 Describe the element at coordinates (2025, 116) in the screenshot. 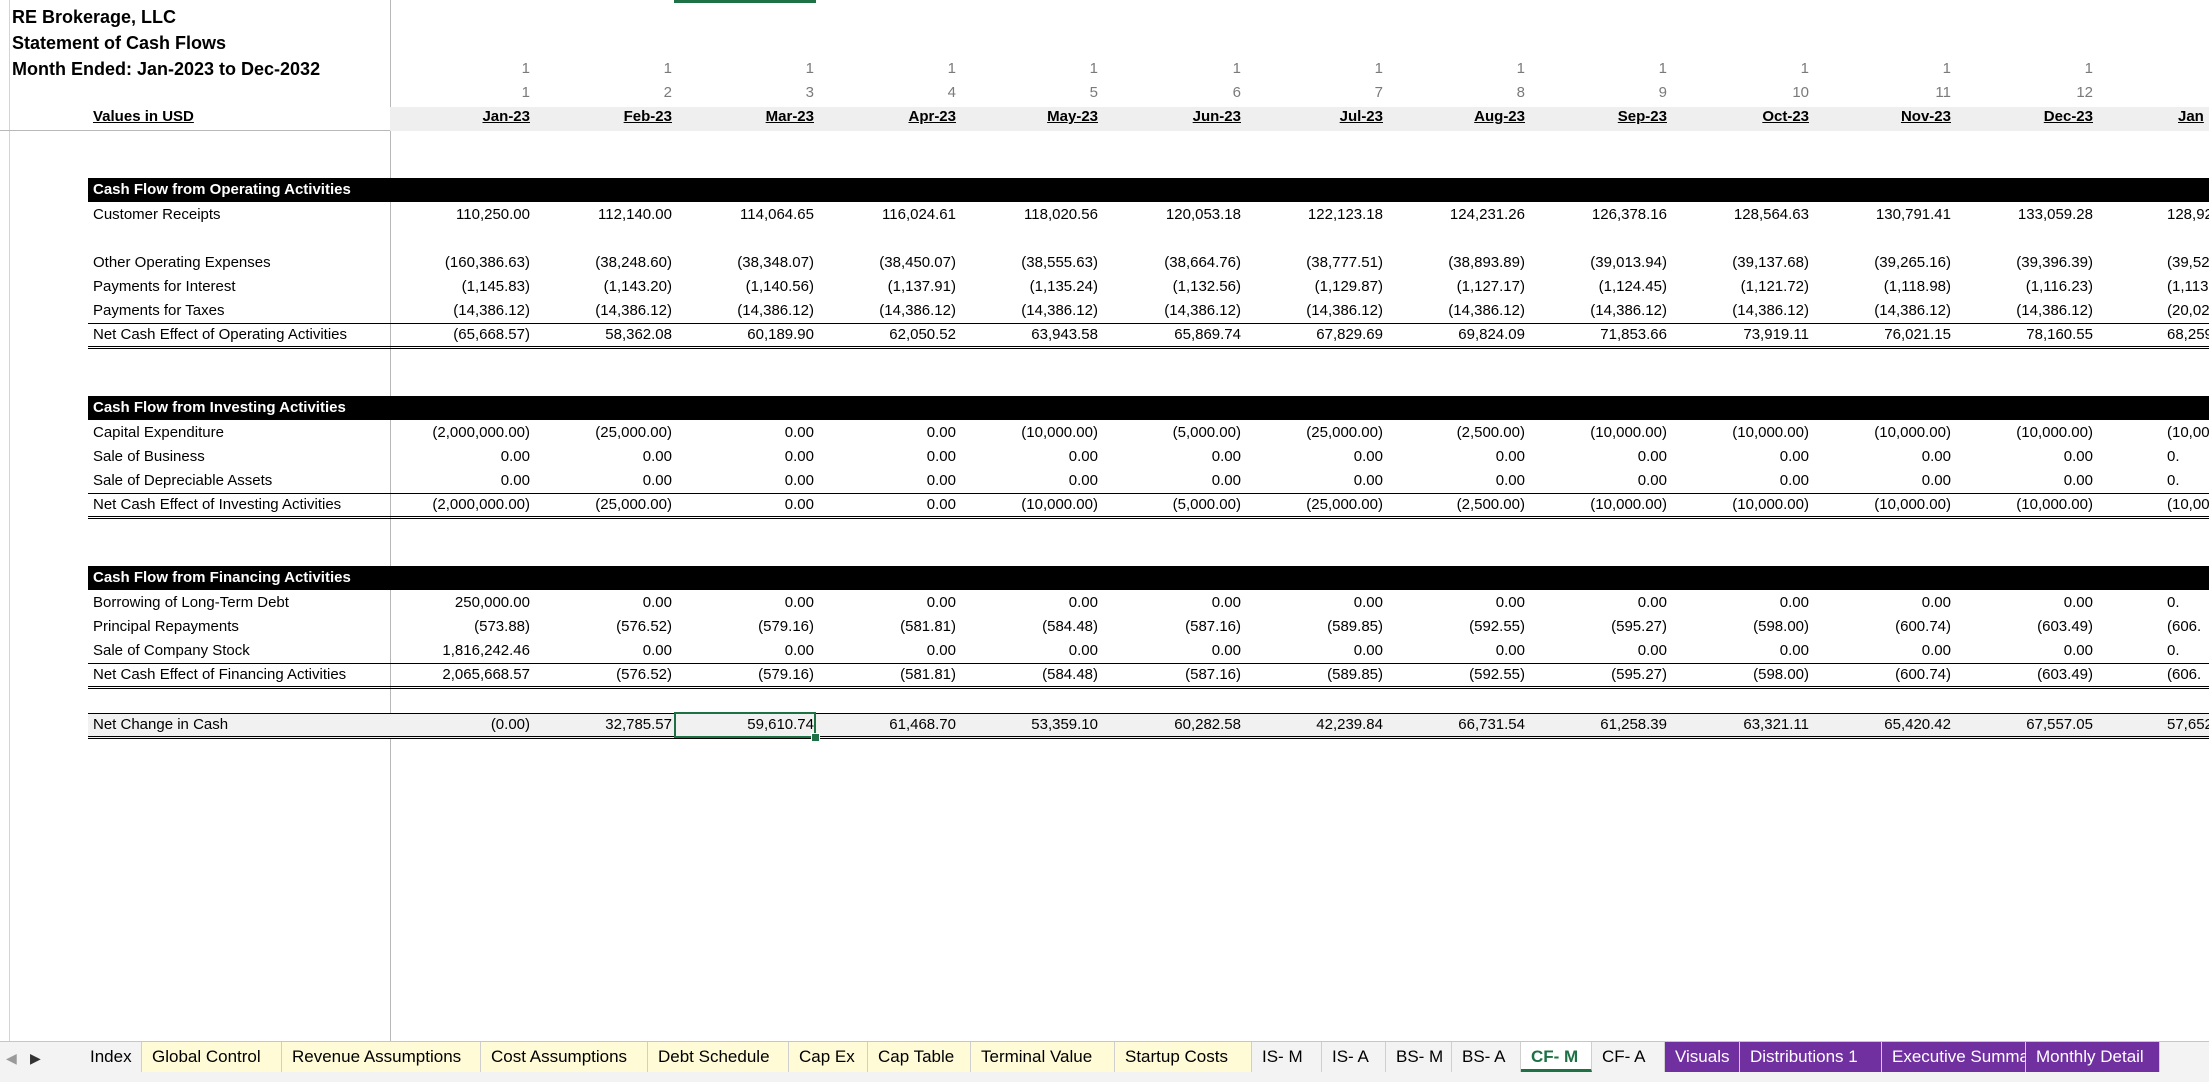

I see `month-header-cell: Dec-23` at that location.